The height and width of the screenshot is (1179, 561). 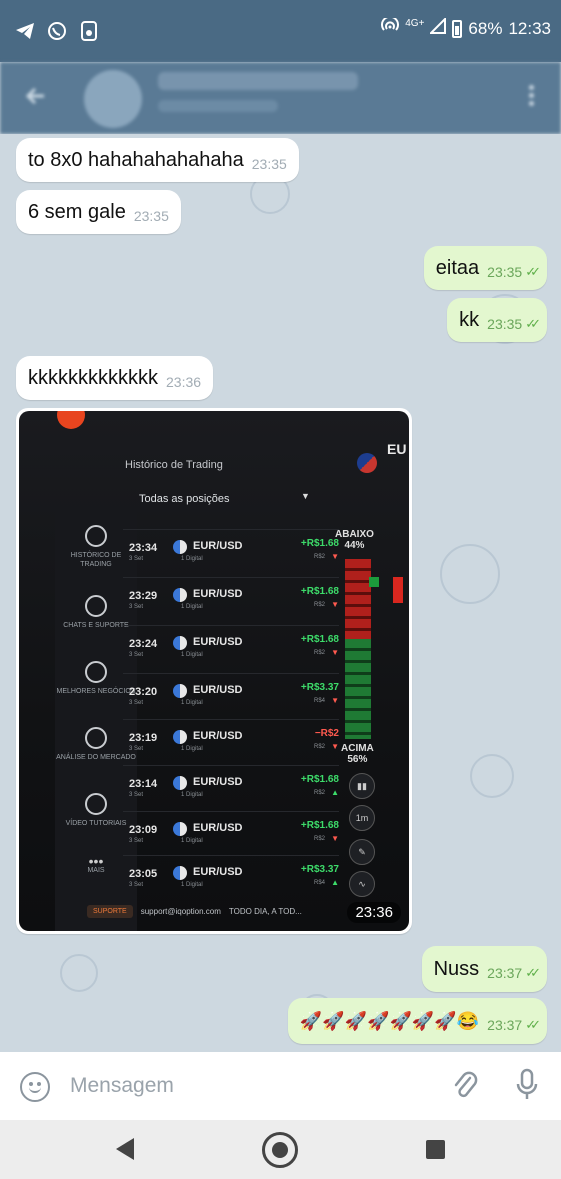 What do you see at coordinates (362, 852) in the screenshot?
I see `pencil-icon: ✎` at bounding box center [362, 852].